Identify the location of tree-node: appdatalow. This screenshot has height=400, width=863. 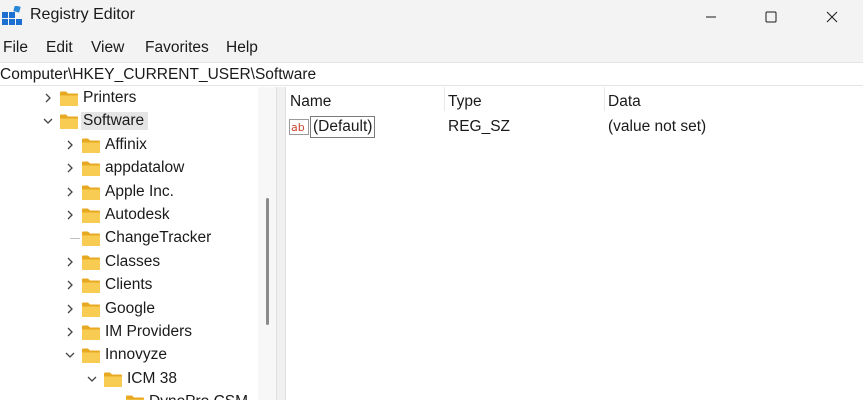
(129, 168).